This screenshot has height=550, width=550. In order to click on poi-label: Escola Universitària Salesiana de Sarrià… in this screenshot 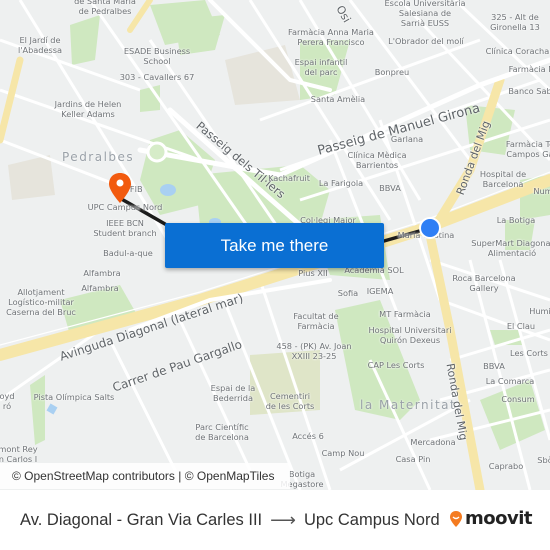, I will do `click(425, 14)`.